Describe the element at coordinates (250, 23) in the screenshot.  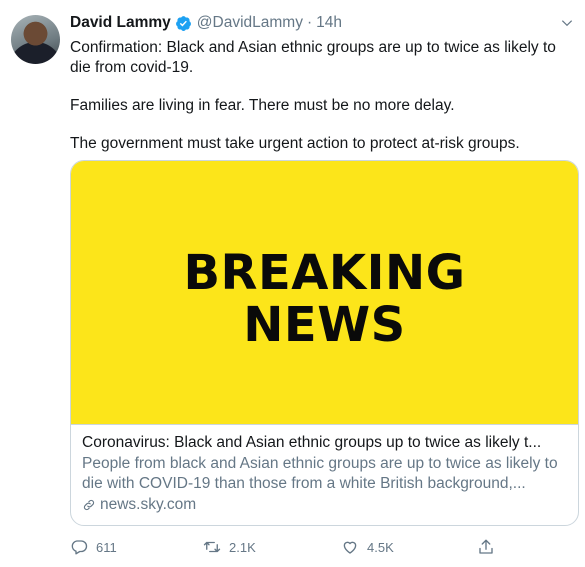
I see `author-handle: @DavidLammy` at that location.